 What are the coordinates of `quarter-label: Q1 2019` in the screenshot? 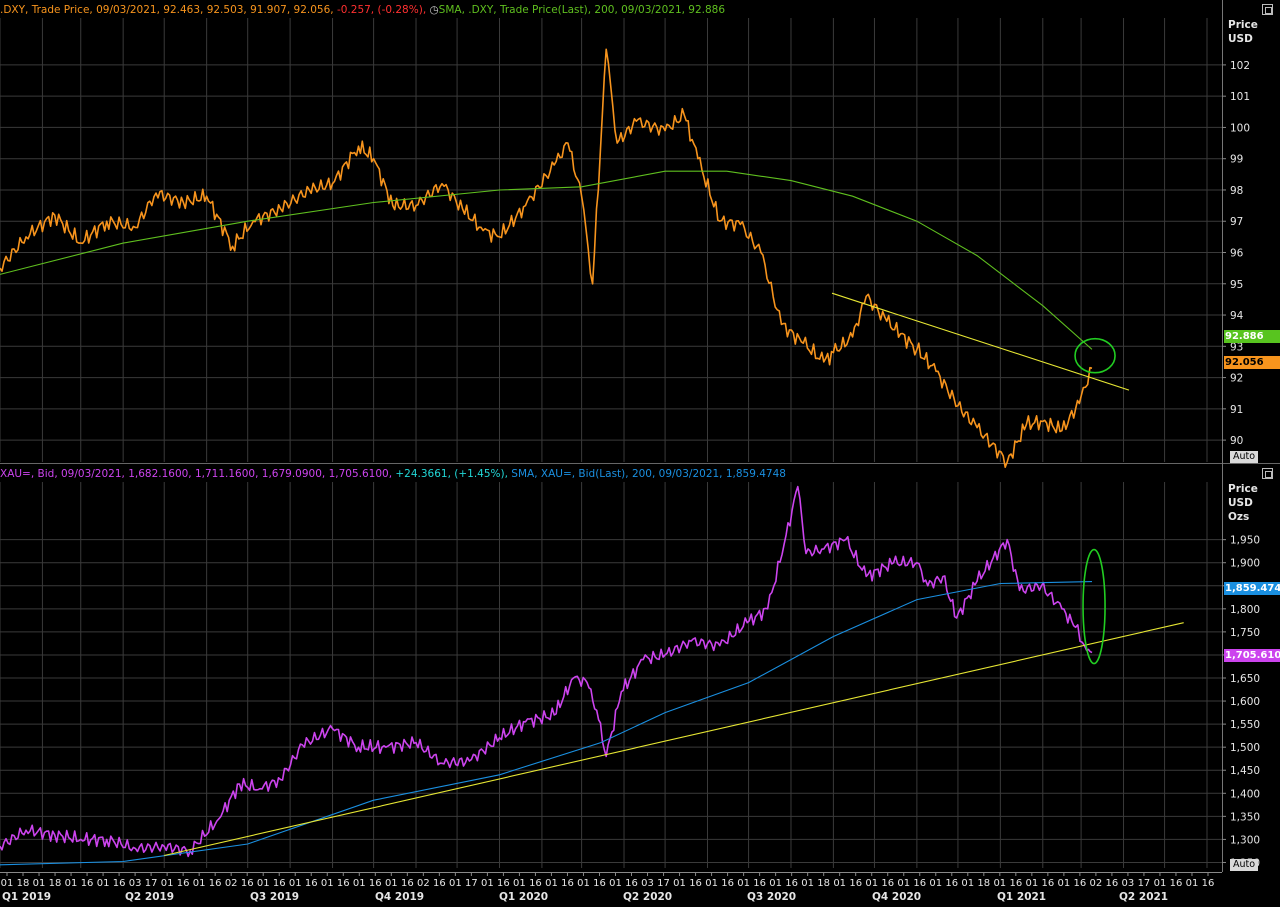 It's located at (26, 897).